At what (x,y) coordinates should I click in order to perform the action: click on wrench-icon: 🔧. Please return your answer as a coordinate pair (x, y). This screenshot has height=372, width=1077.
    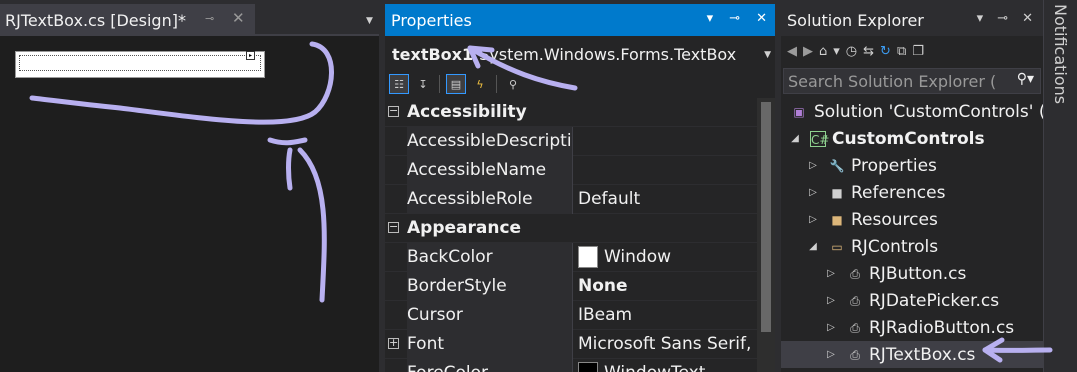
    Looking at the image, I should click on (837, 165).